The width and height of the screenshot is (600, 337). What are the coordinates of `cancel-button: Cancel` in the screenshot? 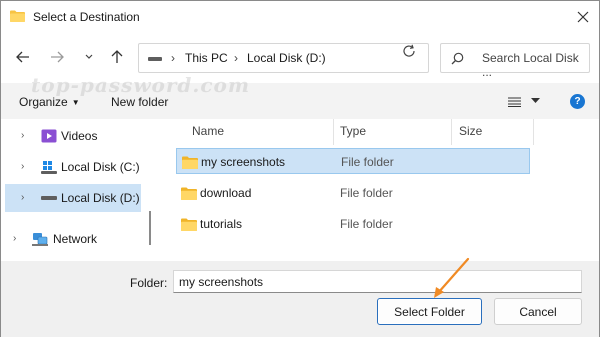 It's located at (538, 311).